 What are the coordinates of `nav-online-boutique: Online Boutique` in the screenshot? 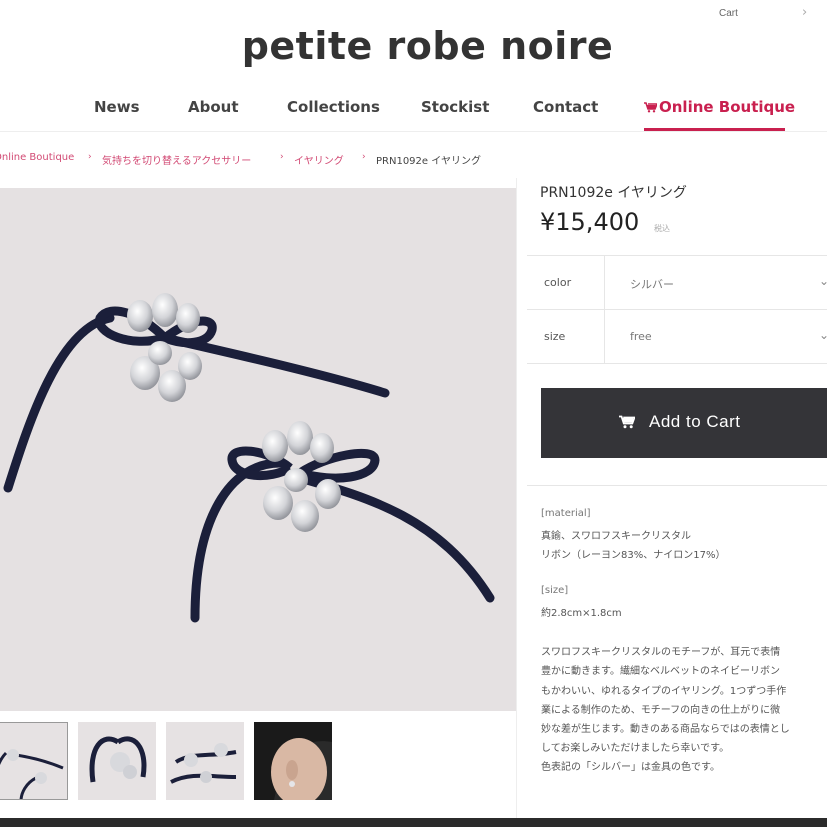 It's located at (719, 107).